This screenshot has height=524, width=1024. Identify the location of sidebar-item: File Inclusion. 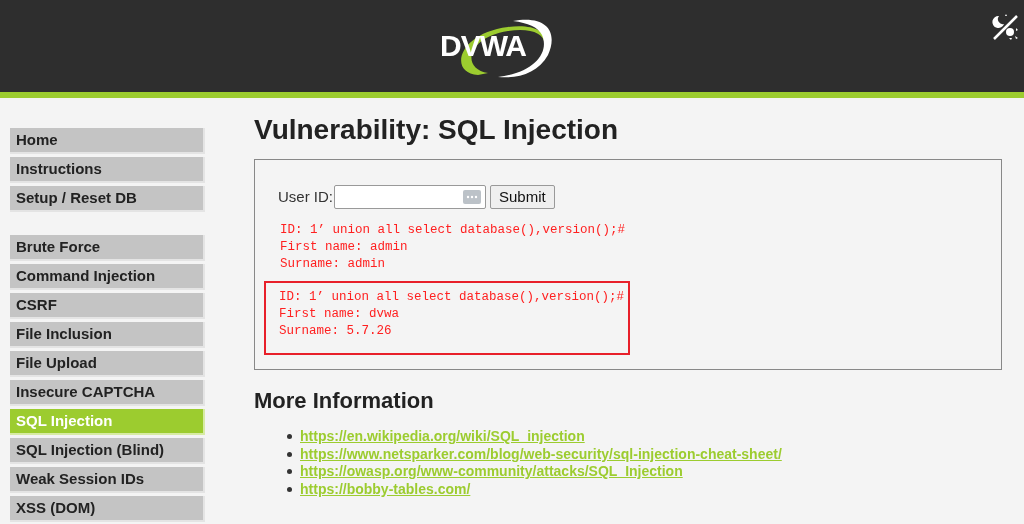
(107, 335).